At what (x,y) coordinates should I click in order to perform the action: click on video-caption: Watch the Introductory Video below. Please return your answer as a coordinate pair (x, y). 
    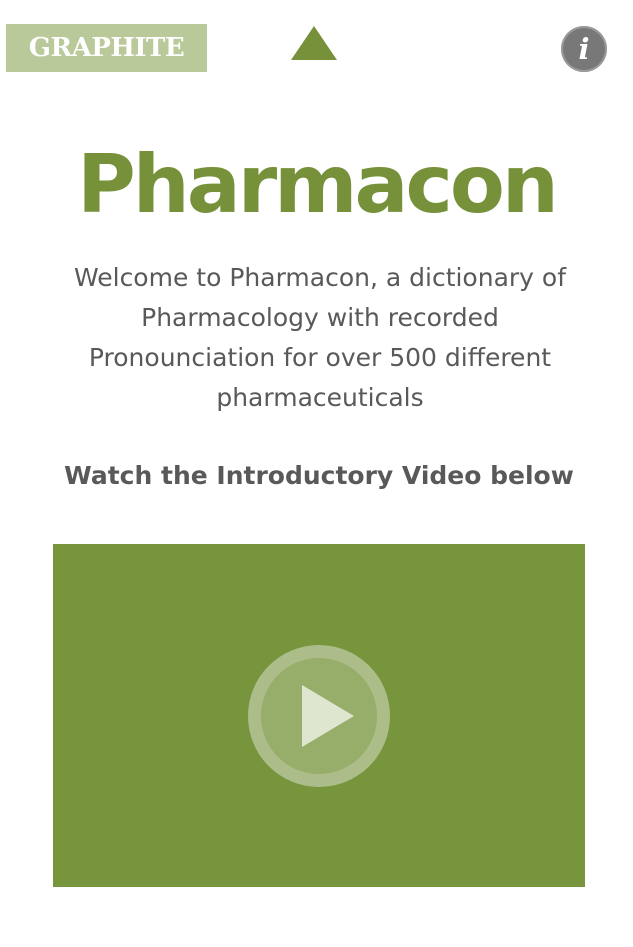
    Looking at the image, I should click on (319, 475).